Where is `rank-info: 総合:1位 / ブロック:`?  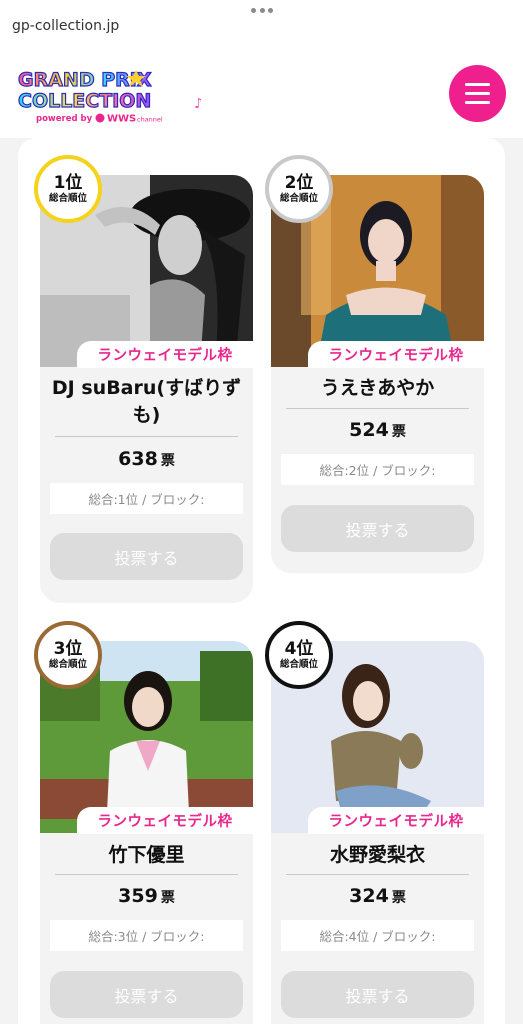 rank-info: 総合:1位 / ブロック: is located at coordinates (146, 498).